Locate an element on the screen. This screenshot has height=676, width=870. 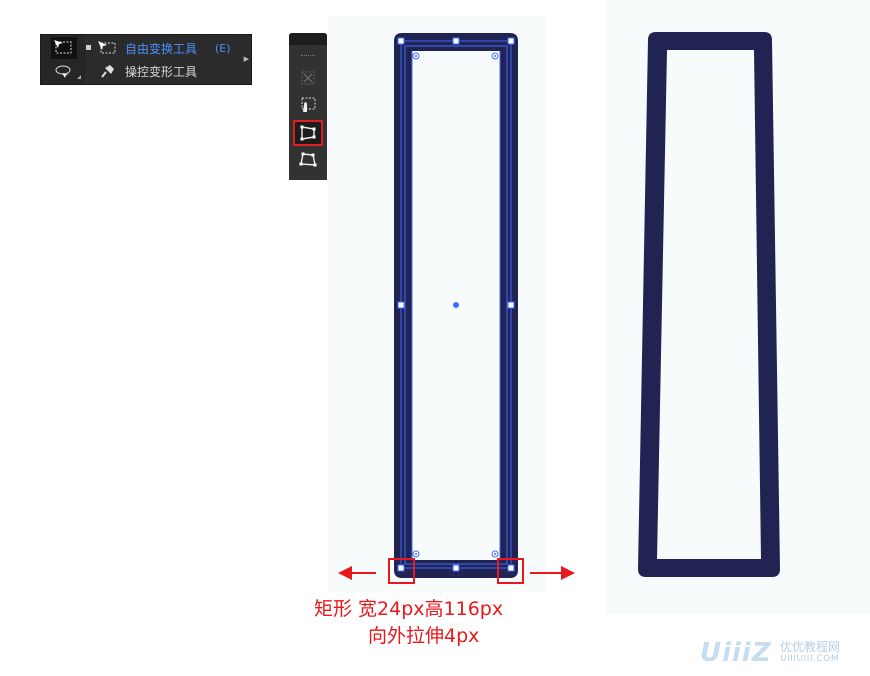
watermark-site-name: 优优教程网 is located at coordinates (810, 647).